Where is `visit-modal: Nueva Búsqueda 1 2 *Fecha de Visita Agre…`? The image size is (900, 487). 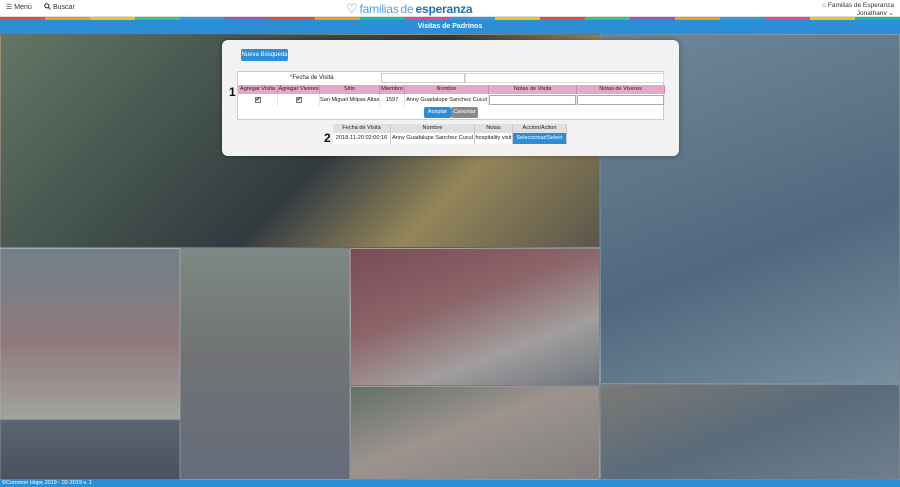 visit-modal: Nueva Búsqueda 1 2 *Fecha de Visita Agre… is located at coordinates (450, 98).